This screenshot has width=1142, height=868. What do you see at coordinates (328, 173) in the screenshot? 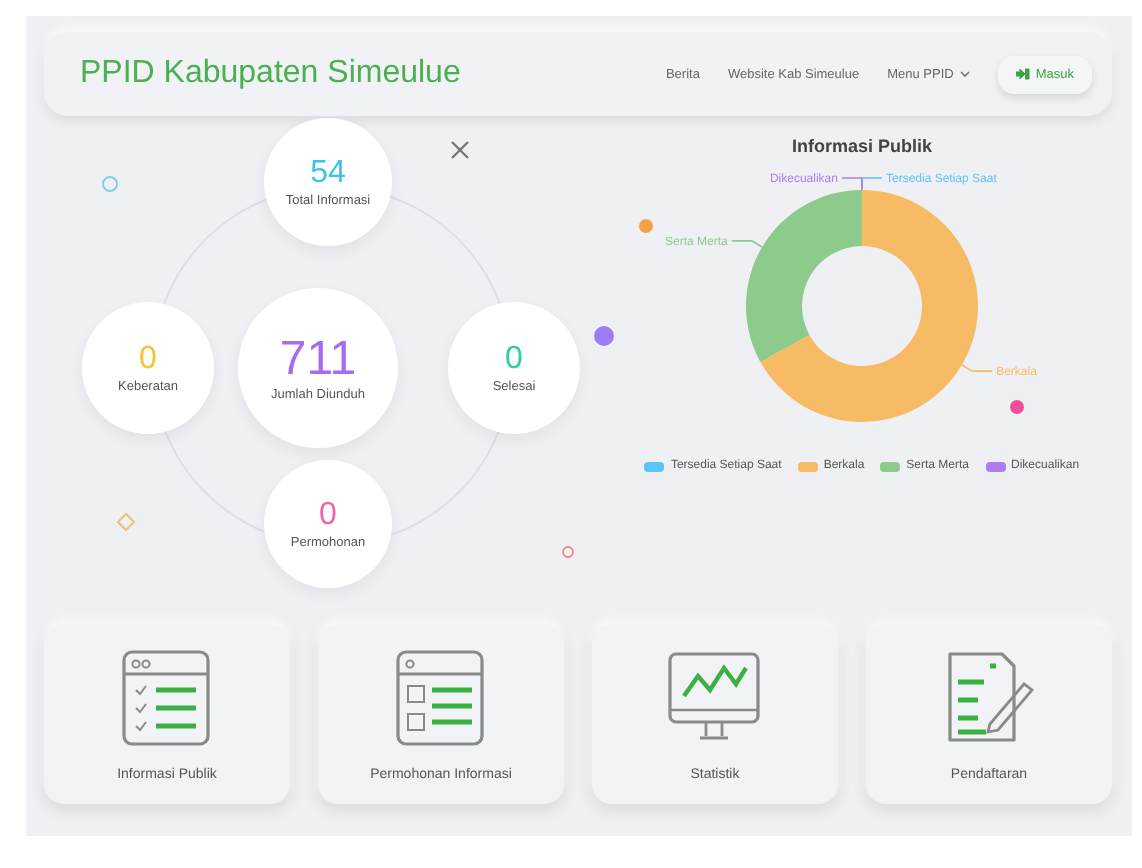
I see `stat-value: 54` at bounding box center [328, 173].